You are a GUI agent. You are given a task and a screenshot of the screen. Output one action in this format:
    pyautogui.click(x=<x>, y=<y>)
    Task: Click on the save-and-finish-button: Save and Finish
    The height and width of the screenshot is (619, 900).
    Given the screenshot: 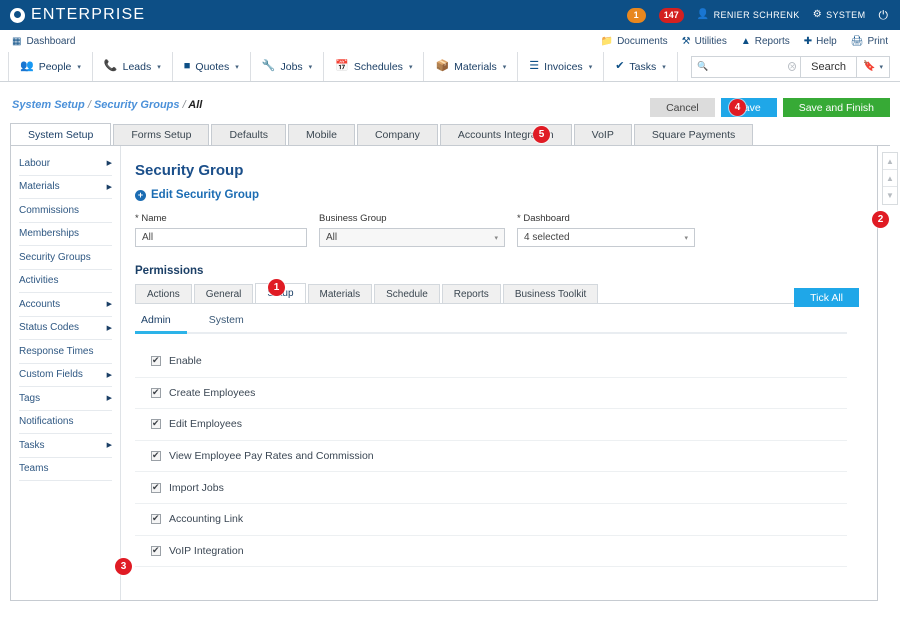 What is the action you would take?
    pyautogui.click(x=836, y=107)
    